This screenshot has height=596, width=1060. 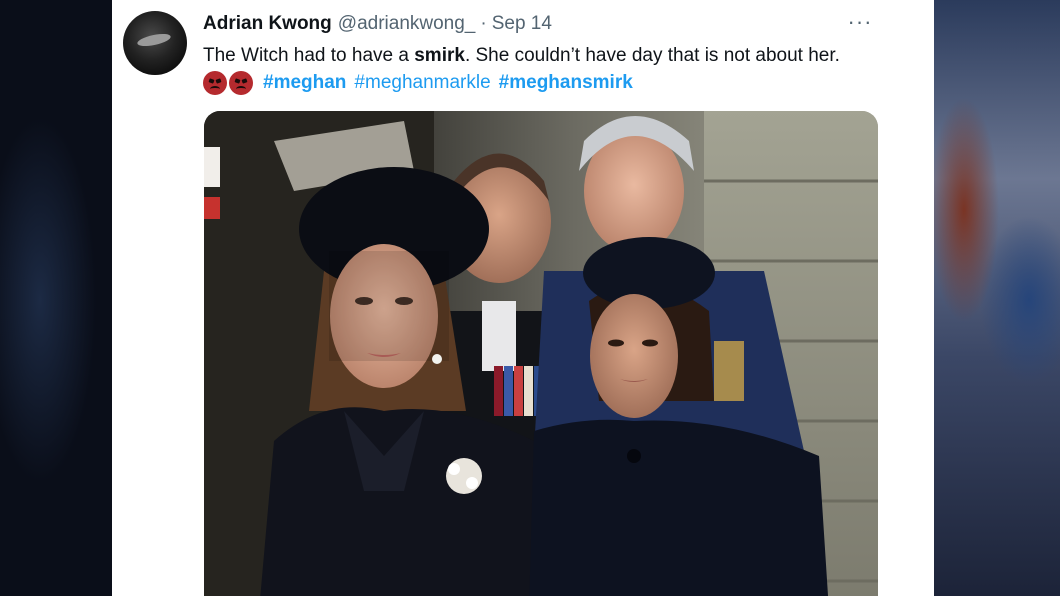 I want to click on blurred-background-right, so click(x=997, y=298).